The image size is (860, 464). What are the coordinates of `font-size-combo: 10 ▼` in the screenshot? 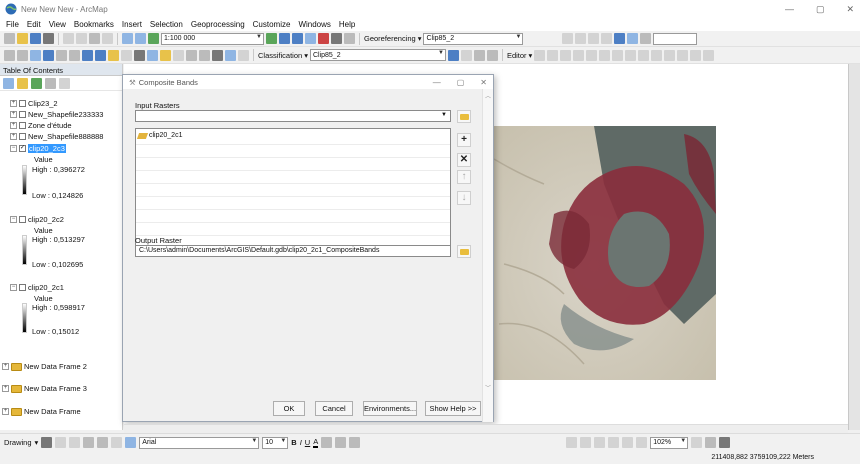 It's located at (275, 442).